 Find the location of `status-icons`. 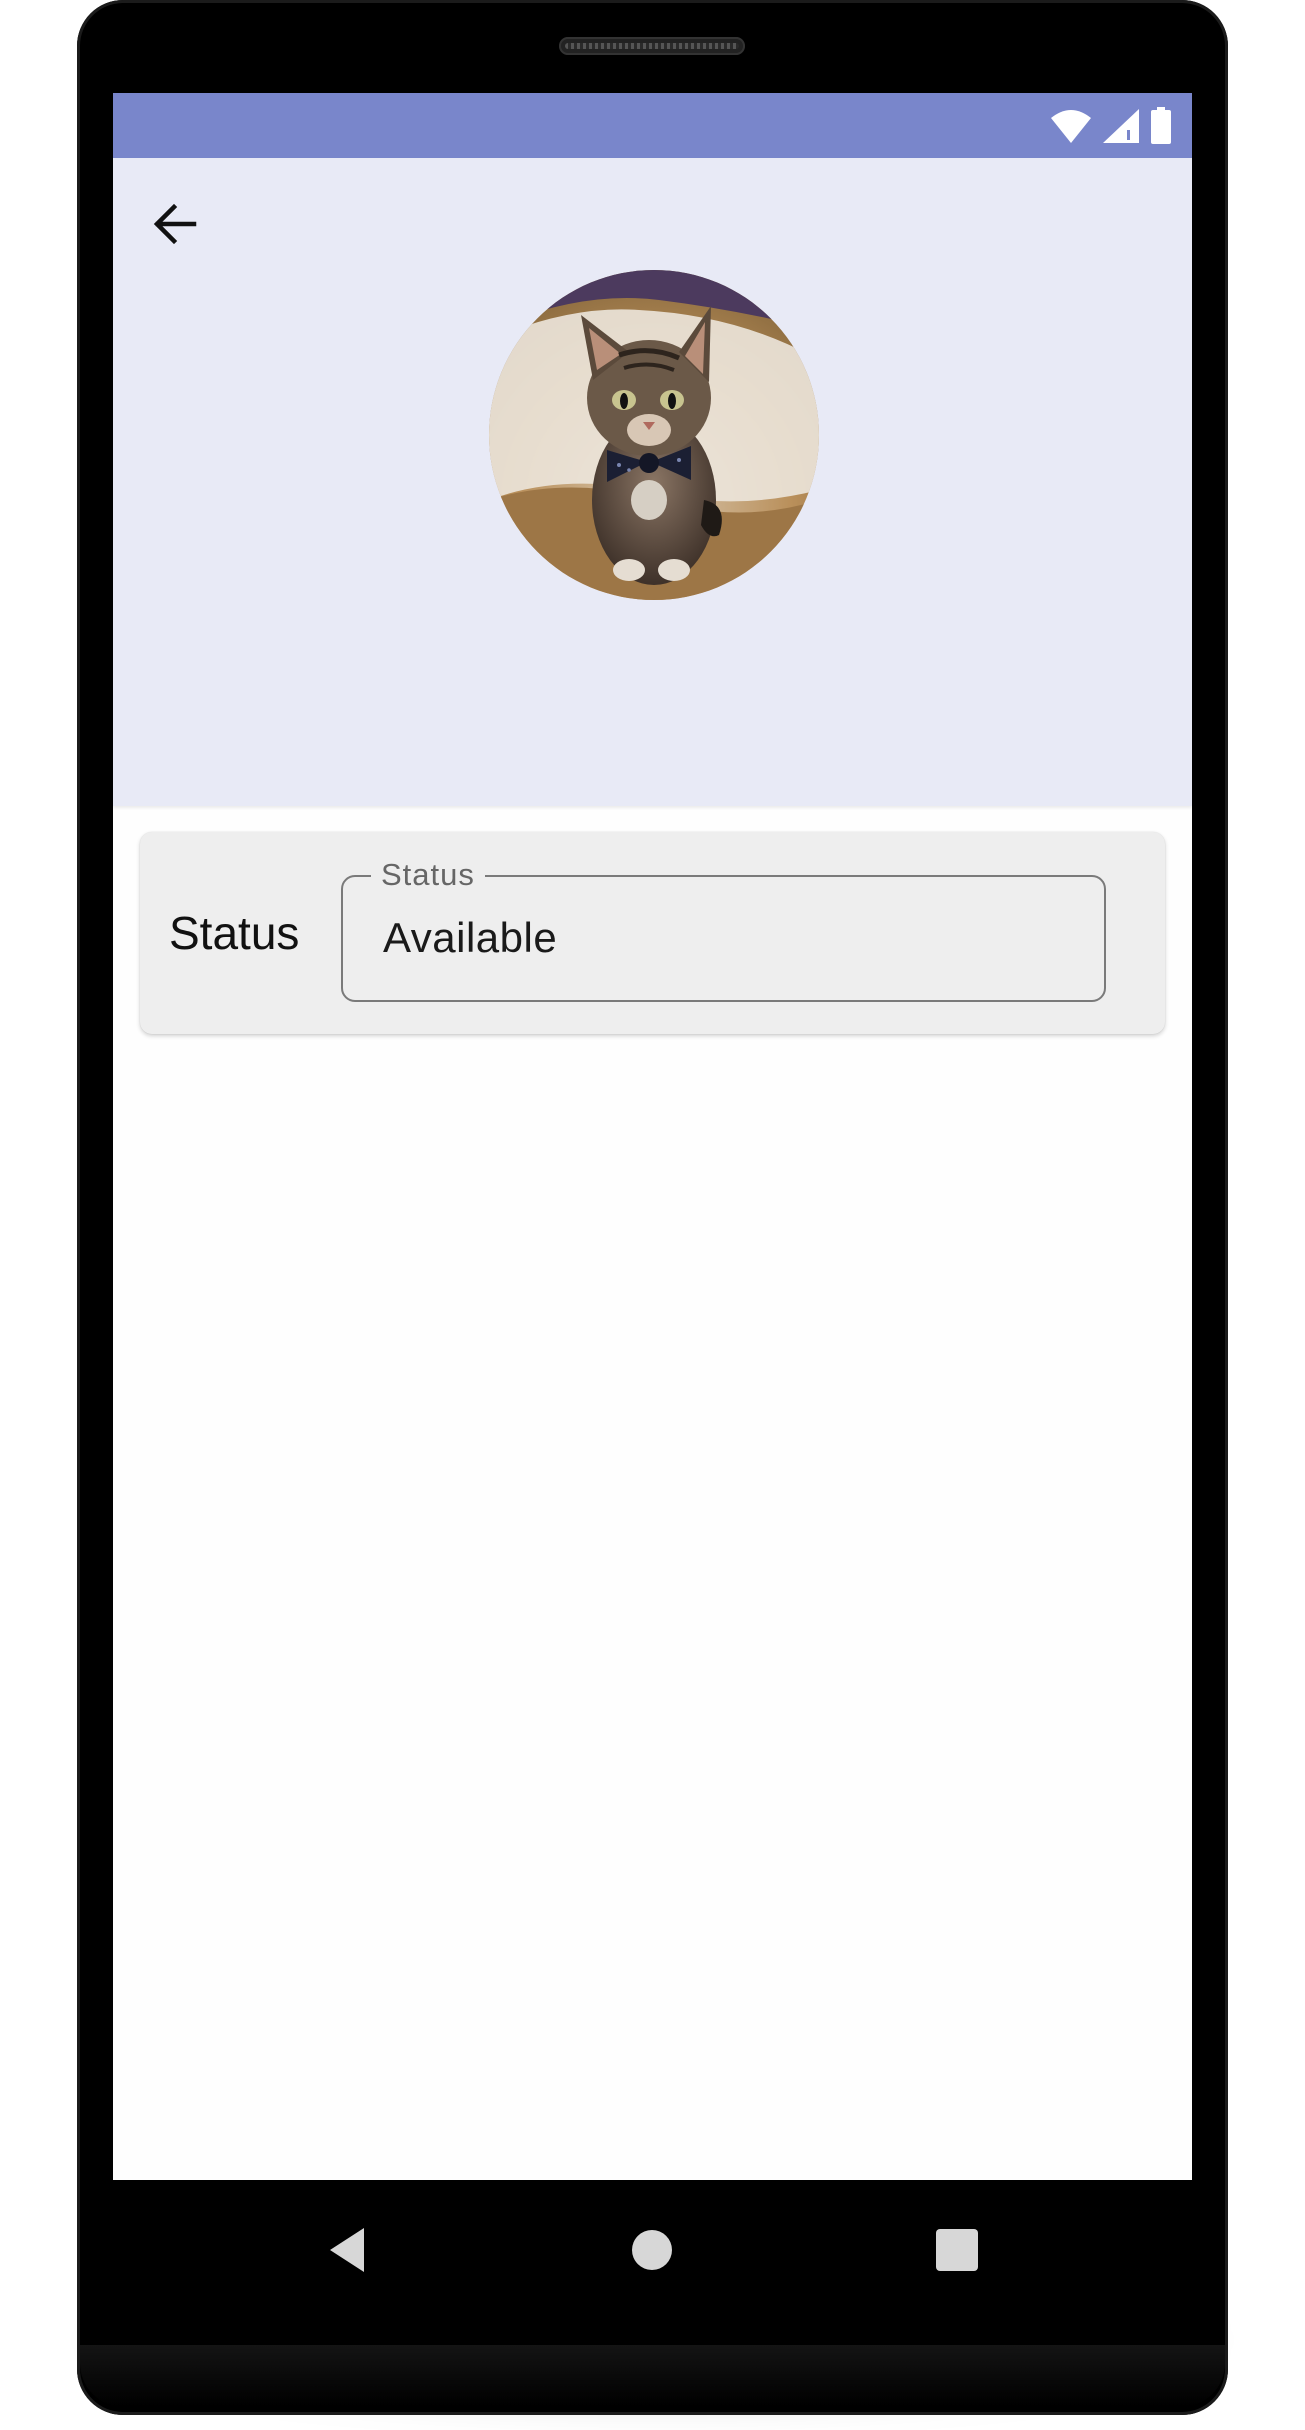

status-icons is located at coordinates (1111, 126).